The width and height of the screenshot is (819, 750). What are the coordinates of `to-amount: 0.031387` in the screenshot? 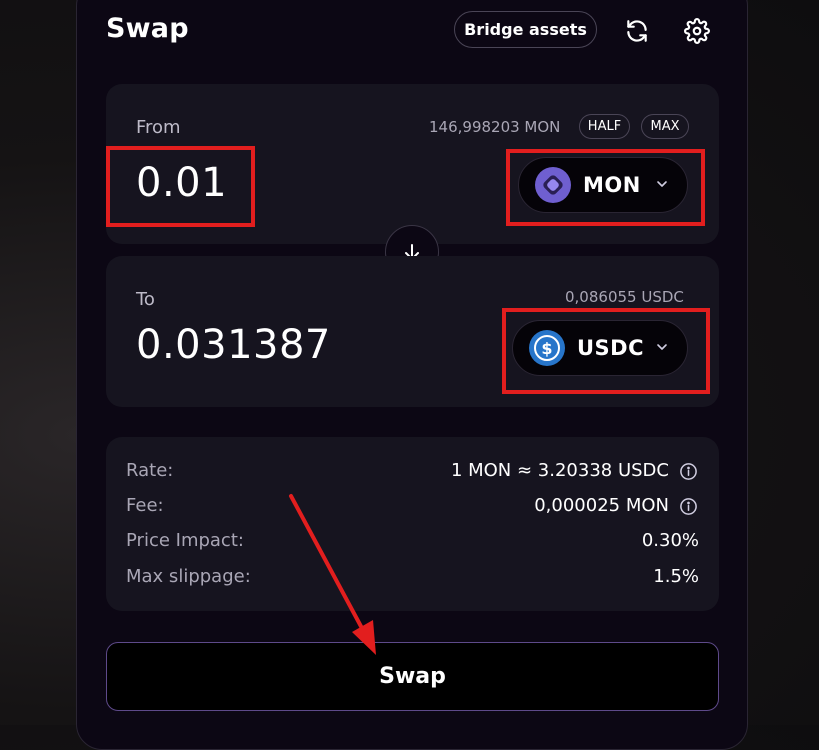 It's located at (233, 345).